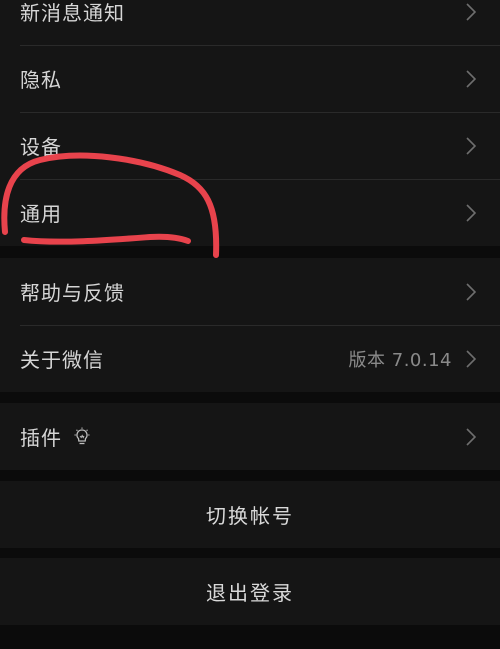  I want to click on settings-item-label: 插件, so click(41, 438).